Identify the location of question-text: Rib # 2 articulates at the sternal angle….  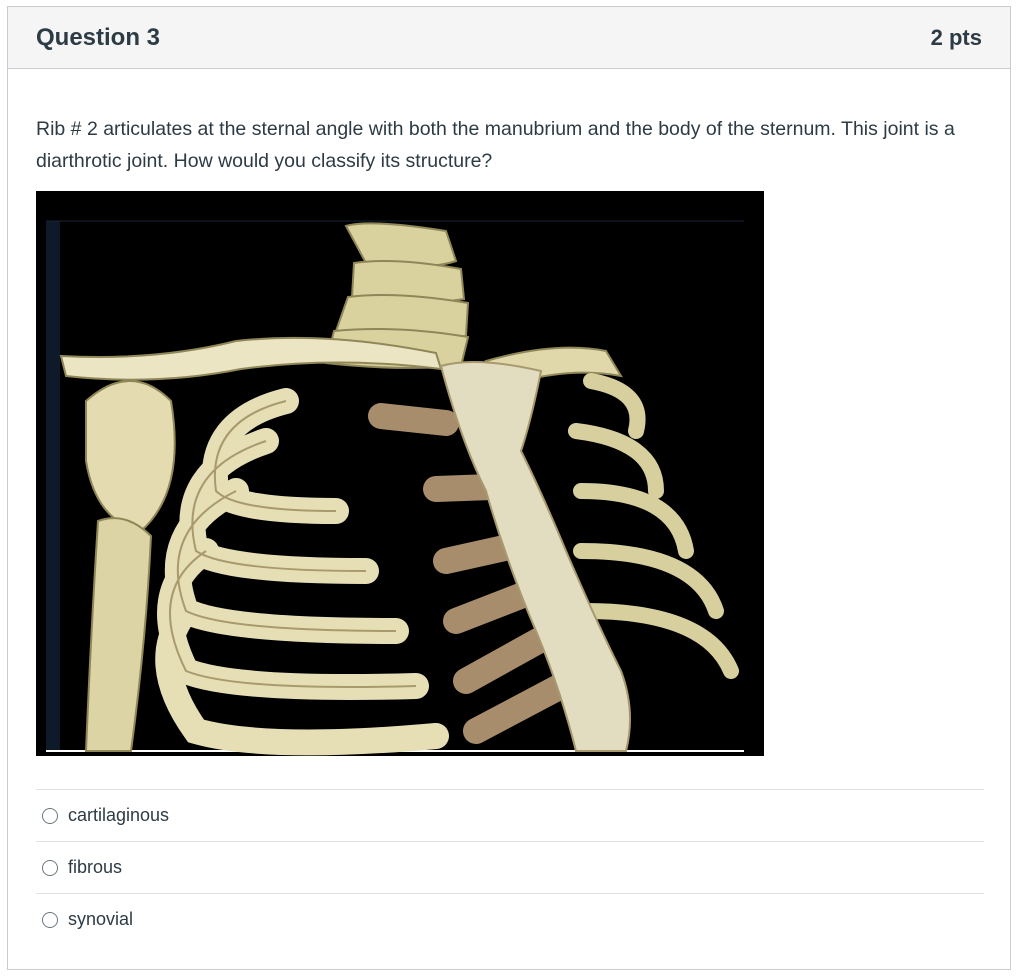
(495, 145).